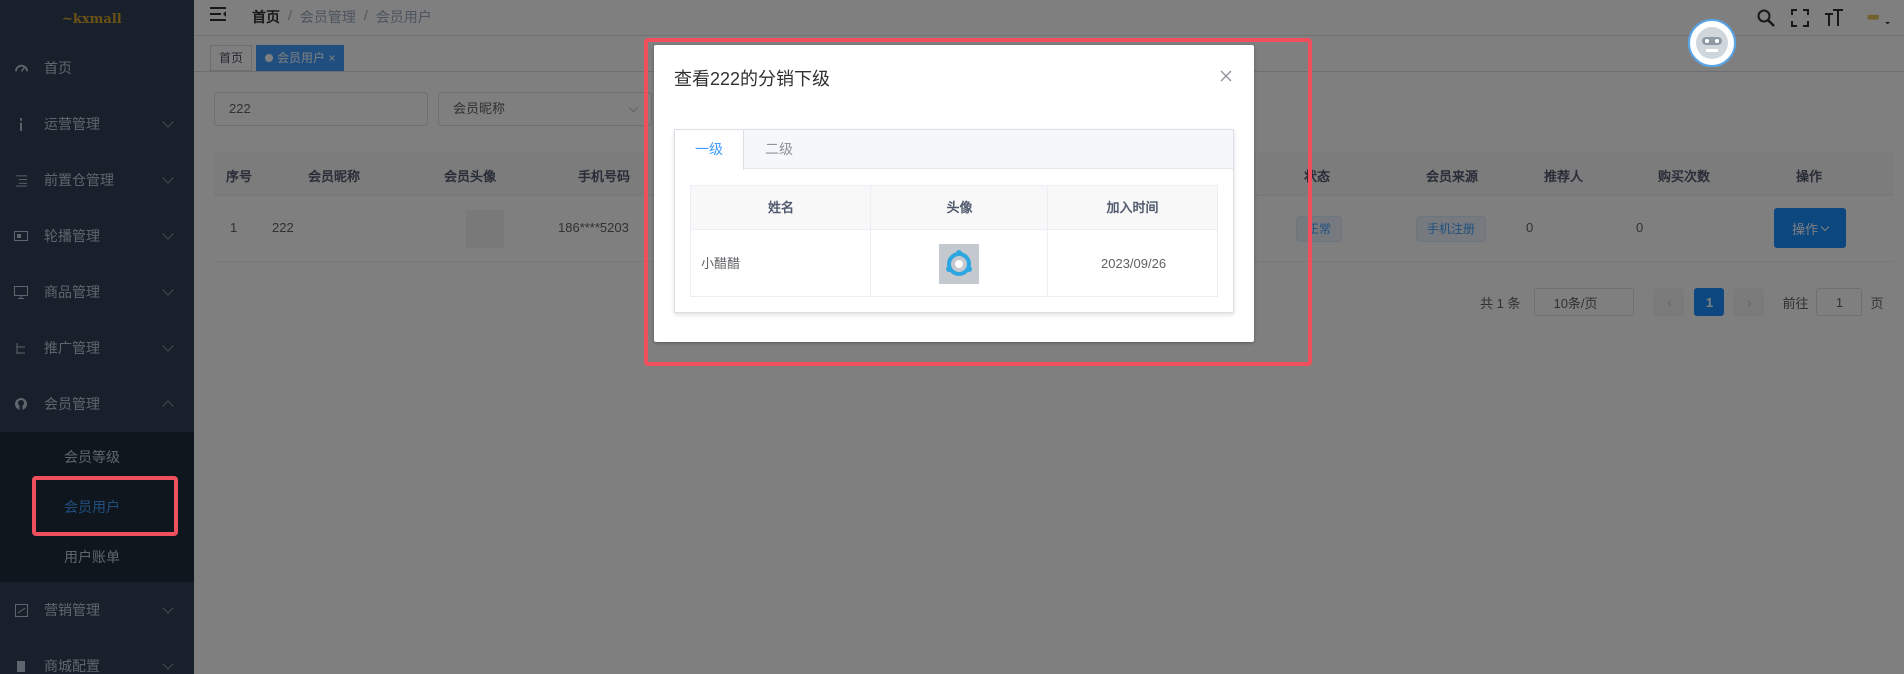 The image size is (1904, 674). What do you see at coordinates (105, 506) in the screenshot?
I see `menu-highlight-box` at bounding box center [105, 506].